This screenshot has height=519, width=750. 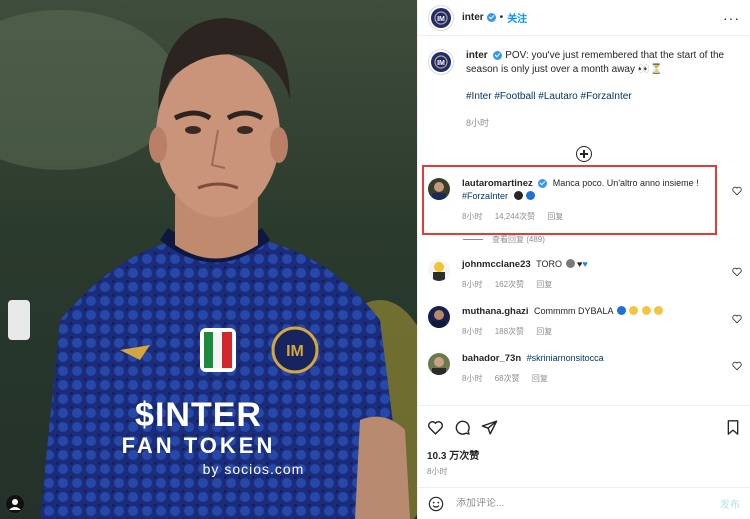 What do you see at coordinates (574, 311) in the screenshot?
I see `comment-text: Commmm DYBALA` at bounding box center [574, 311].